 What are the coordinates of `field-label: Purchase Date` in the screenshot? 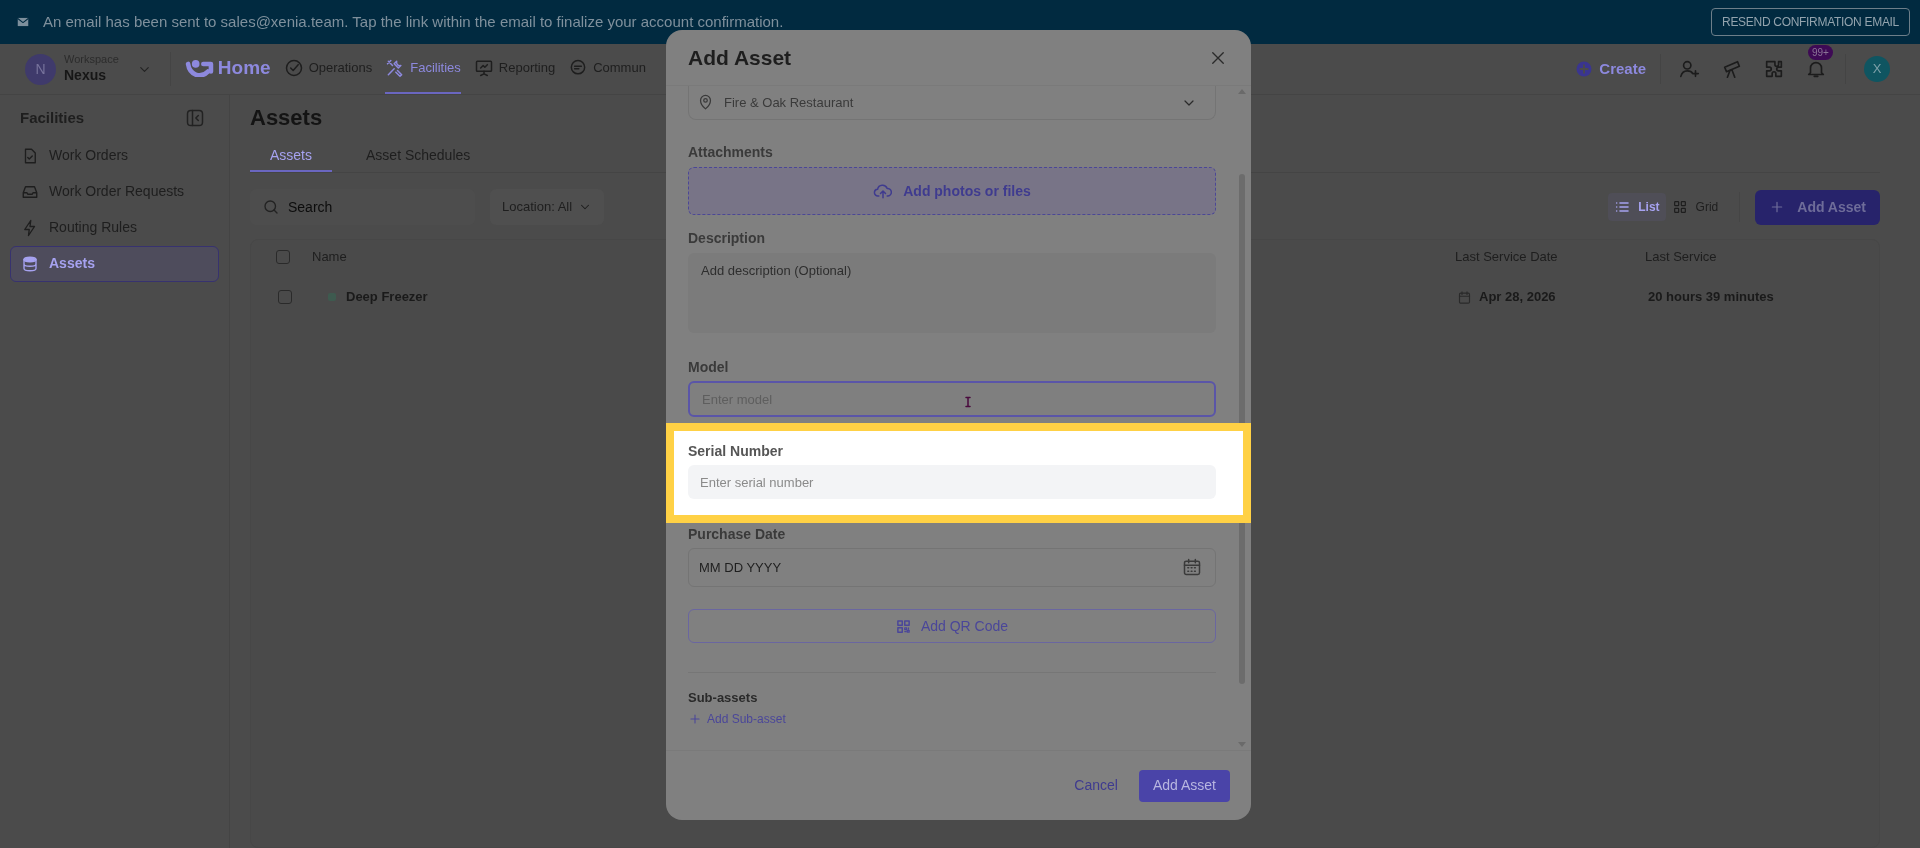 It's located at (737, 534).